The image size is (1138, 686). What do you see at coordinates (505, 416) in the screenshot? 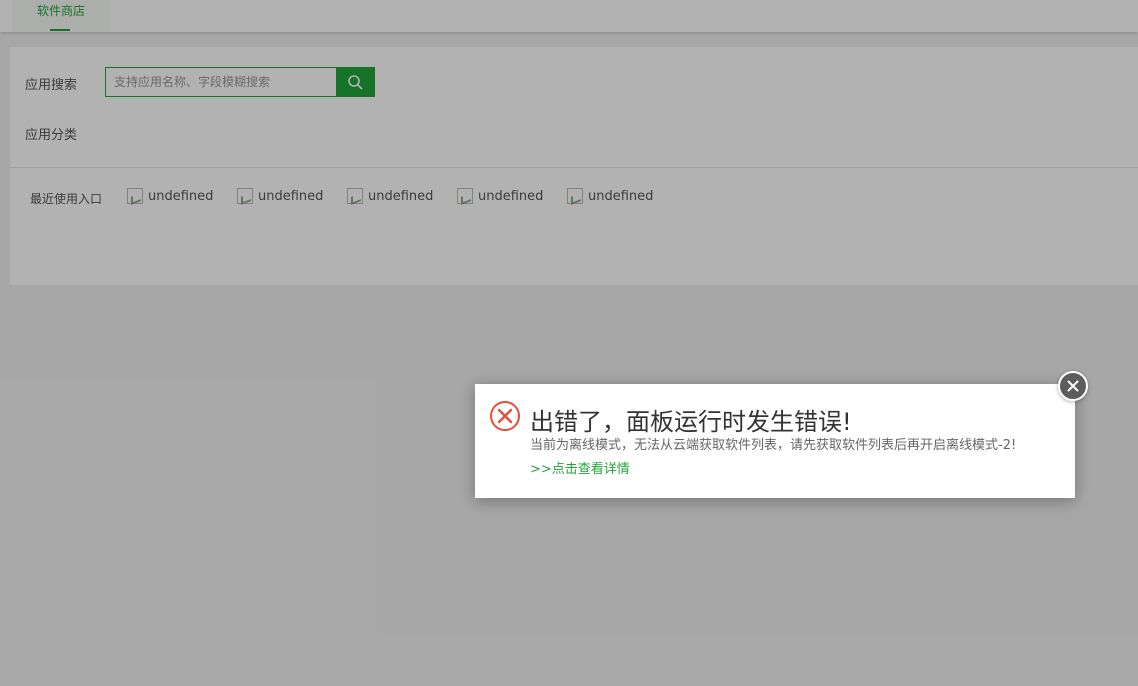
I see `error-circle-icon` at bounding box center [505, 416].